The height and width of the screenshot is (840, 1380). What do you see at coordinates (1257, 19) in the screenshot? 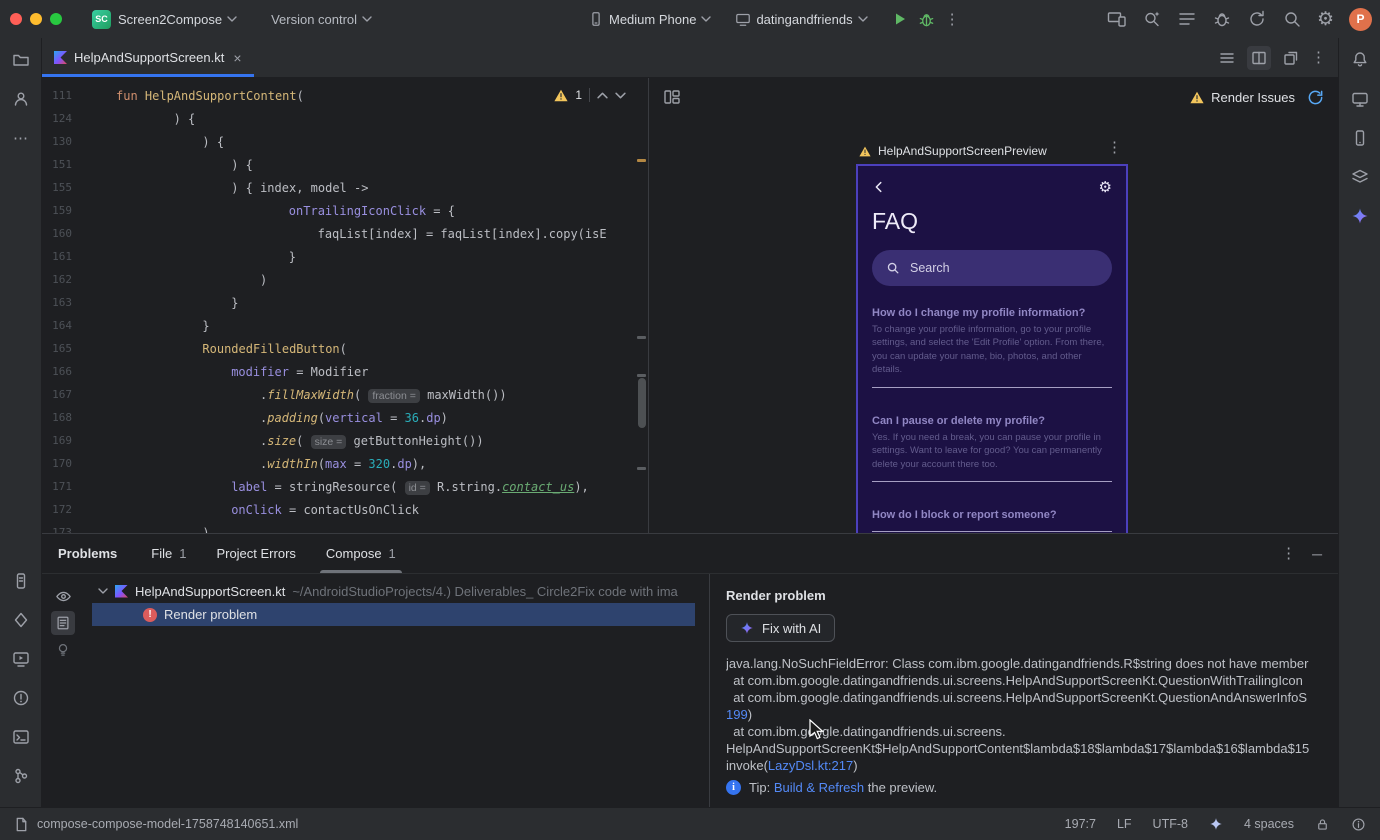
I see `gradle-sync-icon` at bounding box center [1257, 19].